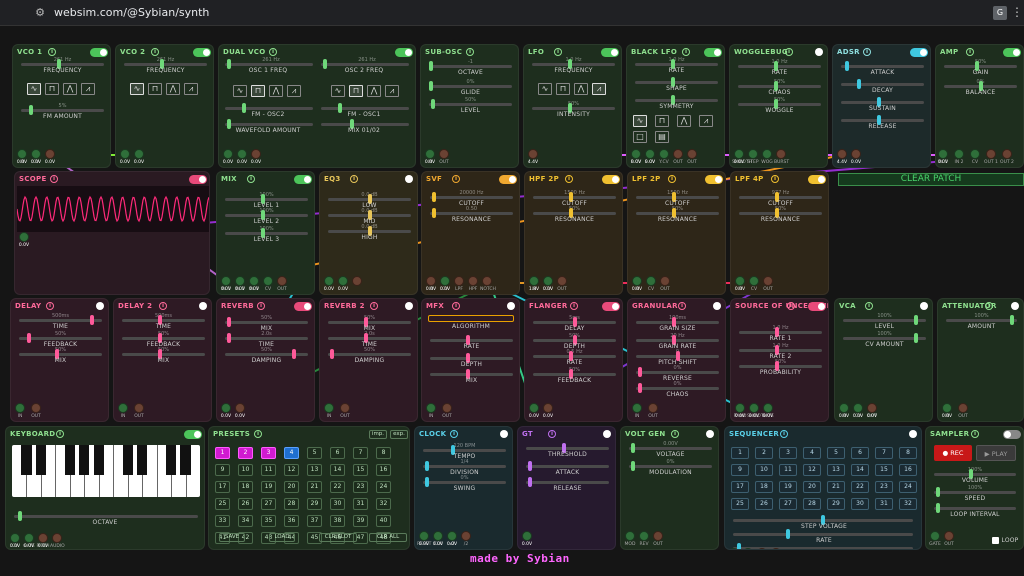 Image resolution: width=1024 pixels, height=576 pixels. I want to click on loop-interval-slider, so click(975, 508).